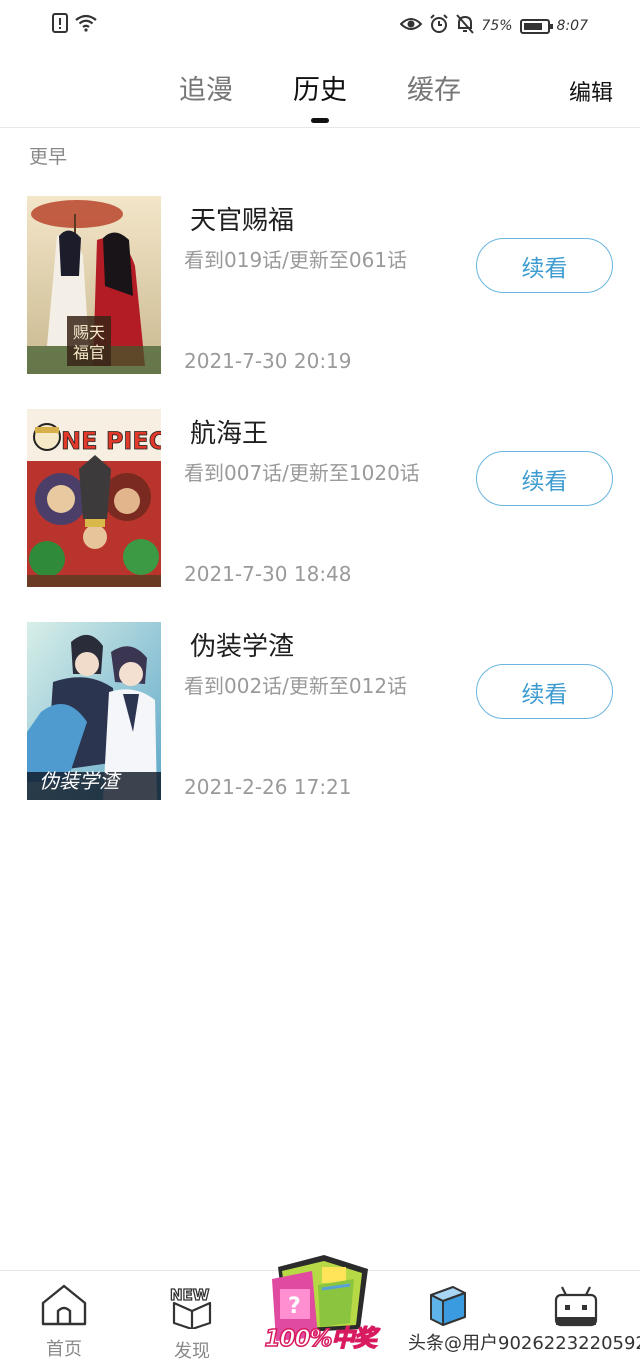  What do you see at coordinates (411, 26) in the screenshot?
I see `eye-icon` at bounding box center [411, 26].